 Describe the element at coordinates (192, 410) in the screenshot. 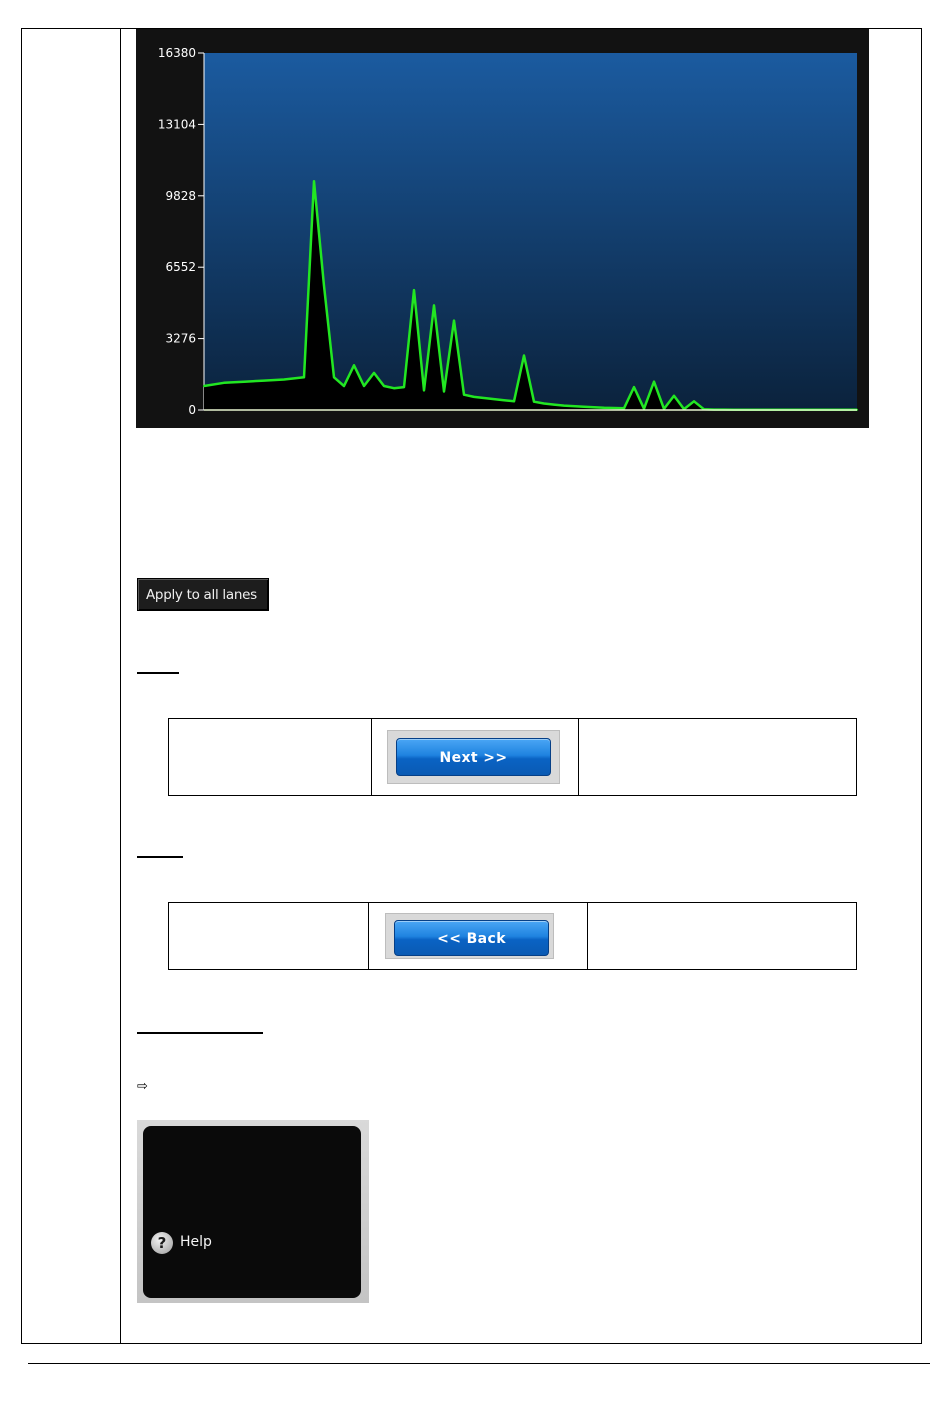

I see `y-tick-label: 0` at that location.